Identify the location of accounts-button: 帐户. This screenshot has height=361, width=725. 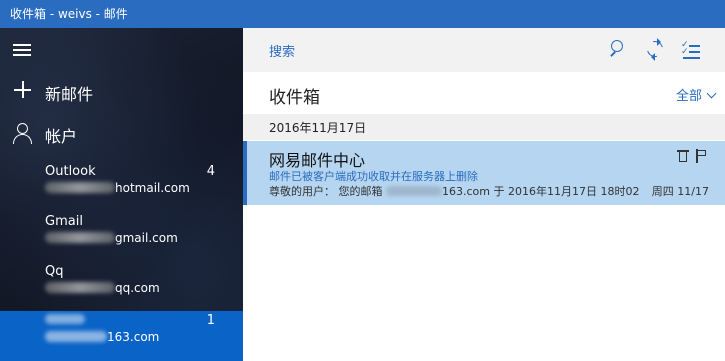
(121, 134).